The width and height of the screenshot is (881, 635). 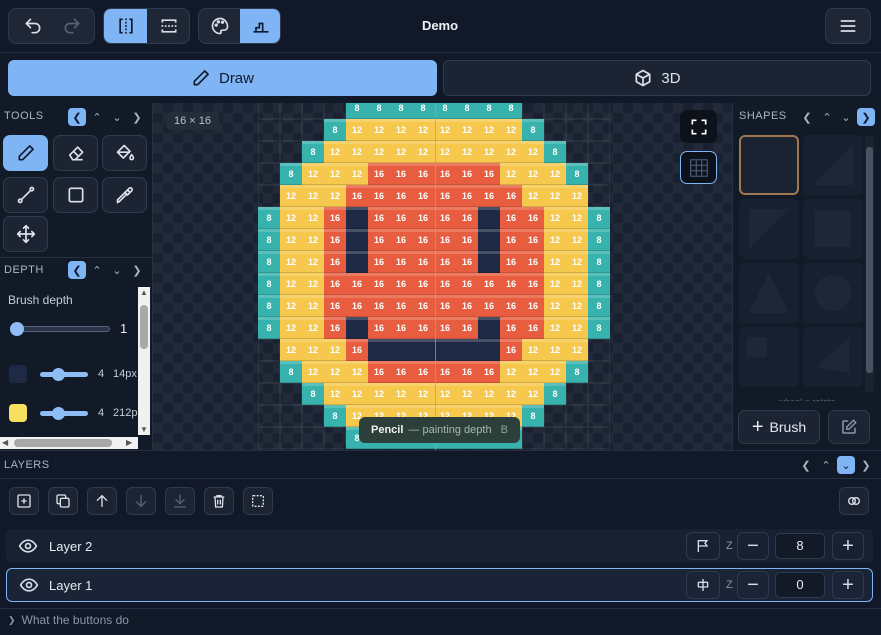 What do you see at coordinates (69, 443) in the screenshot?
I see `depth-horizontal-scrollbar: ◀ ▶` at bounding box center [69, 443].